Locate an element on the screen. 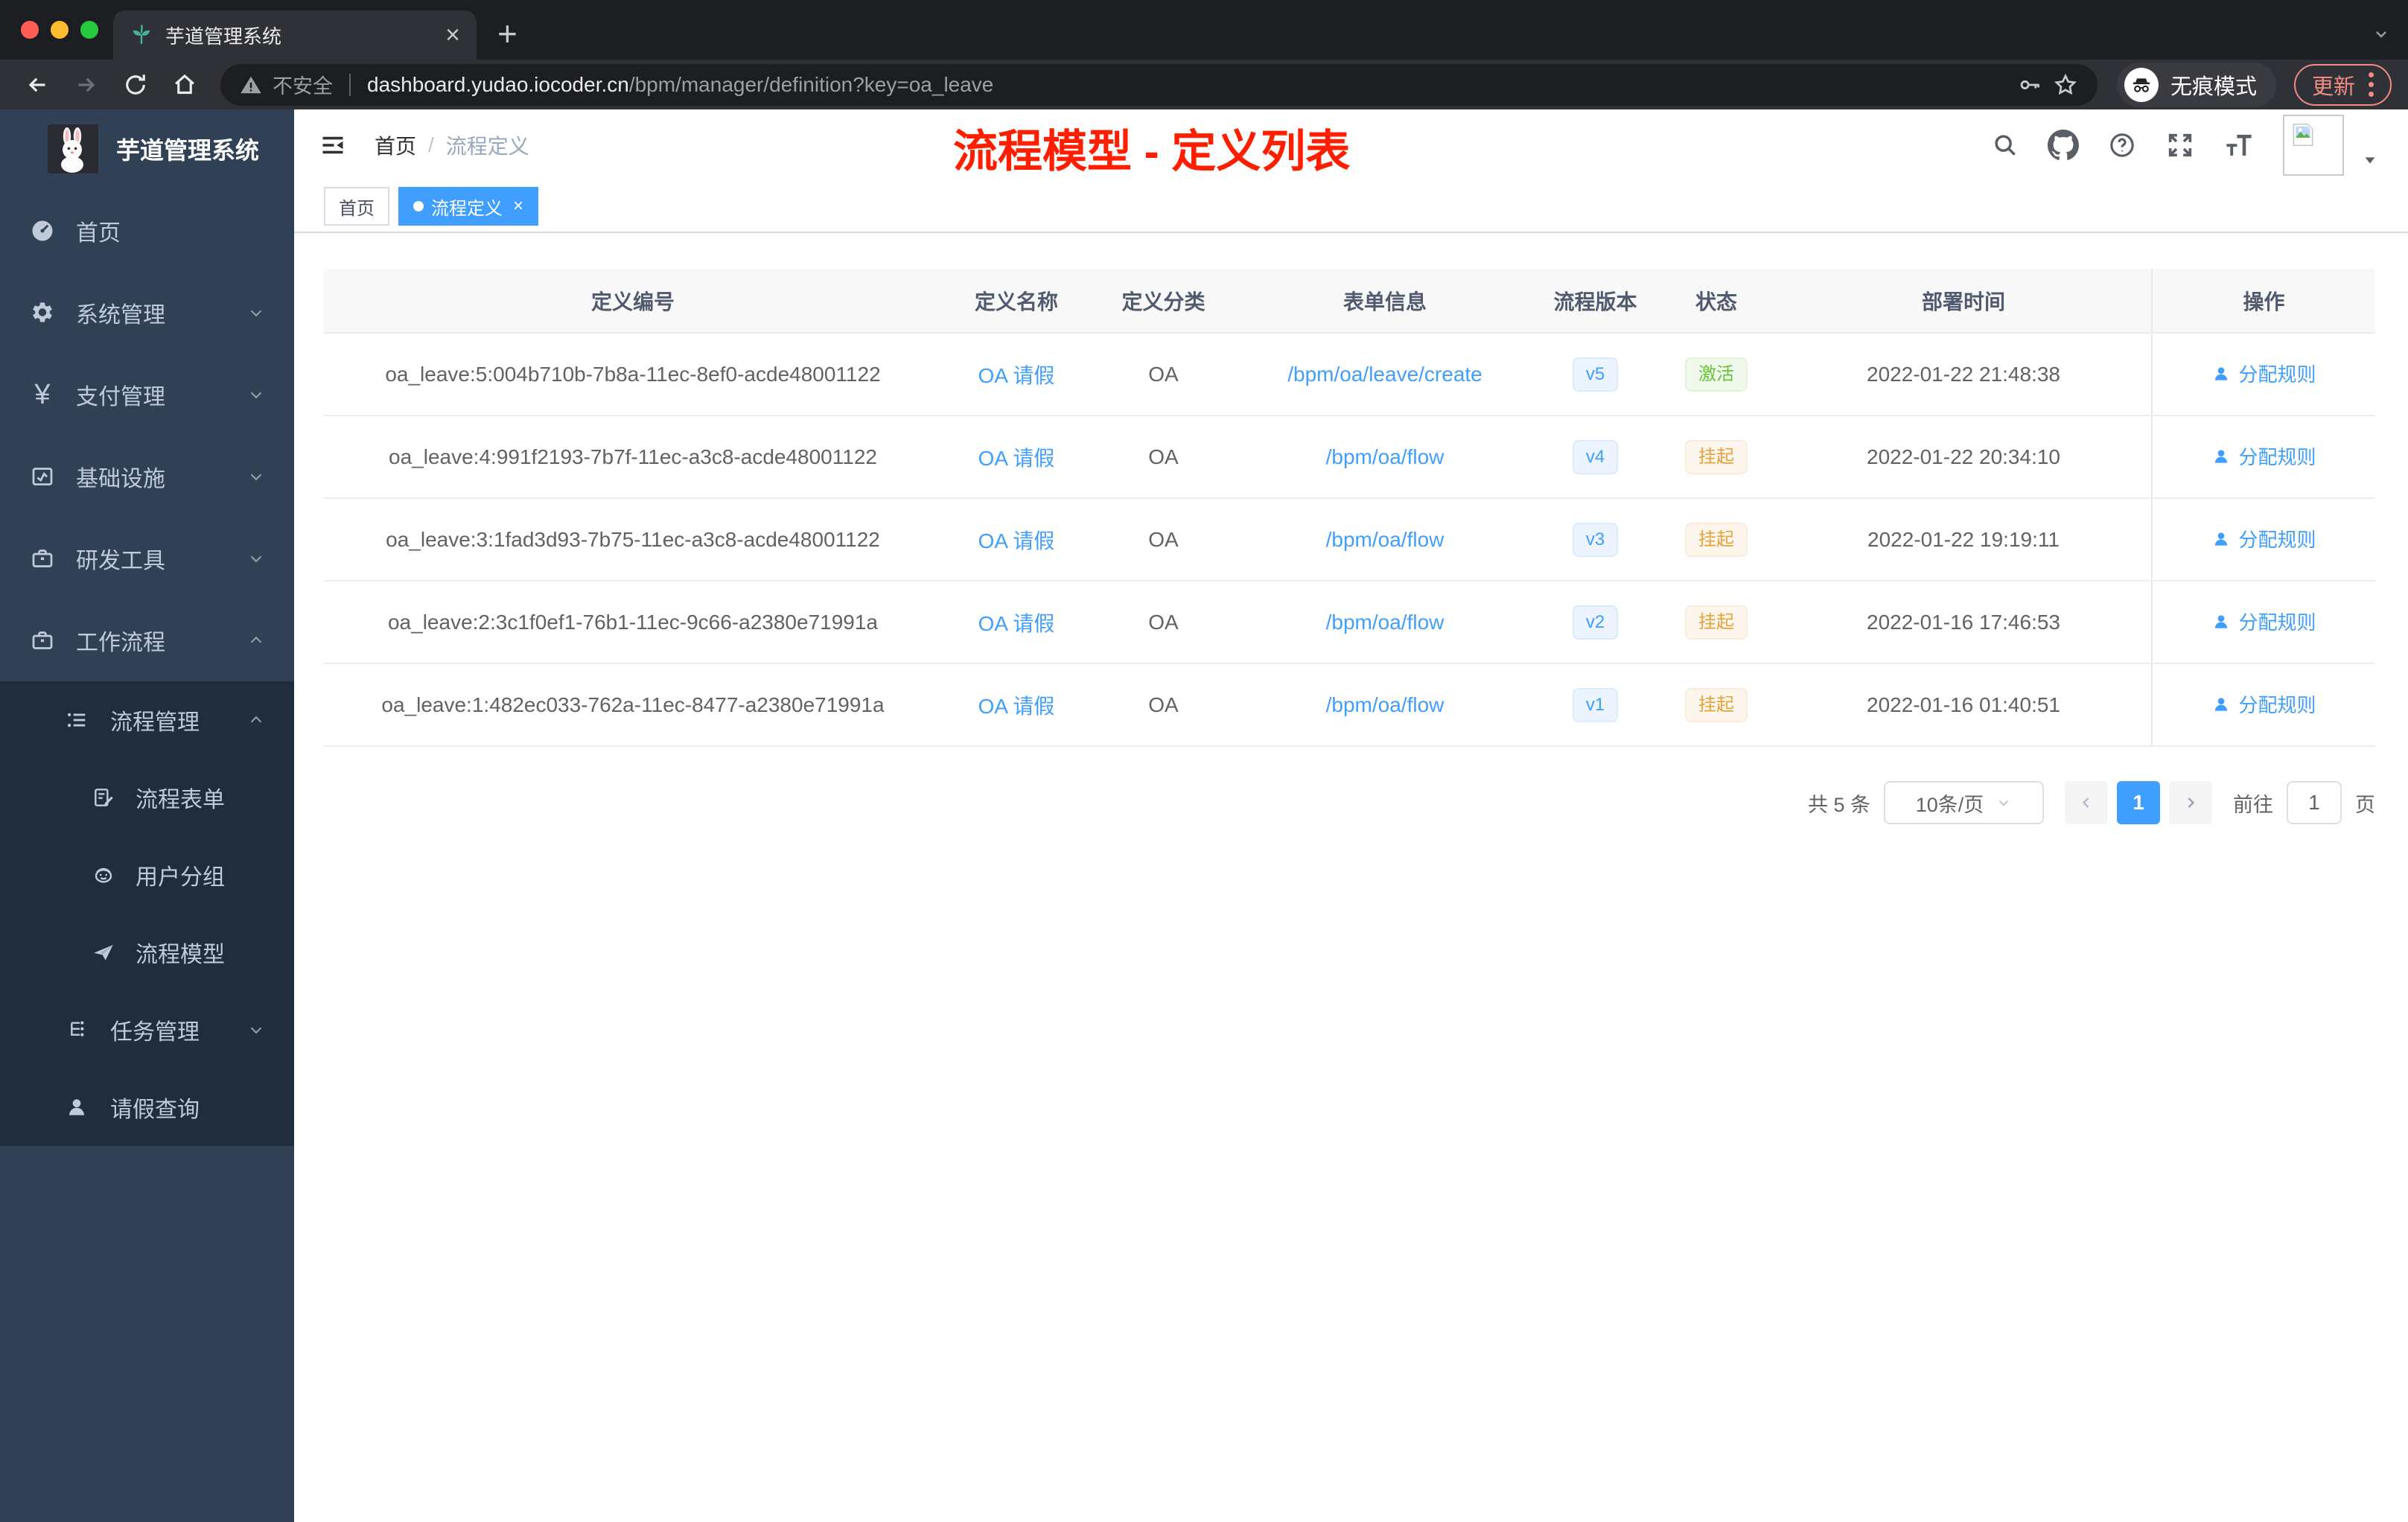 This screenshot has height=1522, width=2408. sidebar-item-leave-query: 请假查询 is located at coordinates (147, 1107).